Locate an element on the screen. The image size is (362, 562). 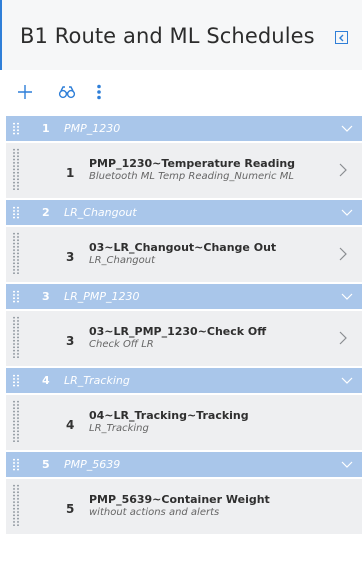
group-index: 2 is located at coordinates (46, 212).